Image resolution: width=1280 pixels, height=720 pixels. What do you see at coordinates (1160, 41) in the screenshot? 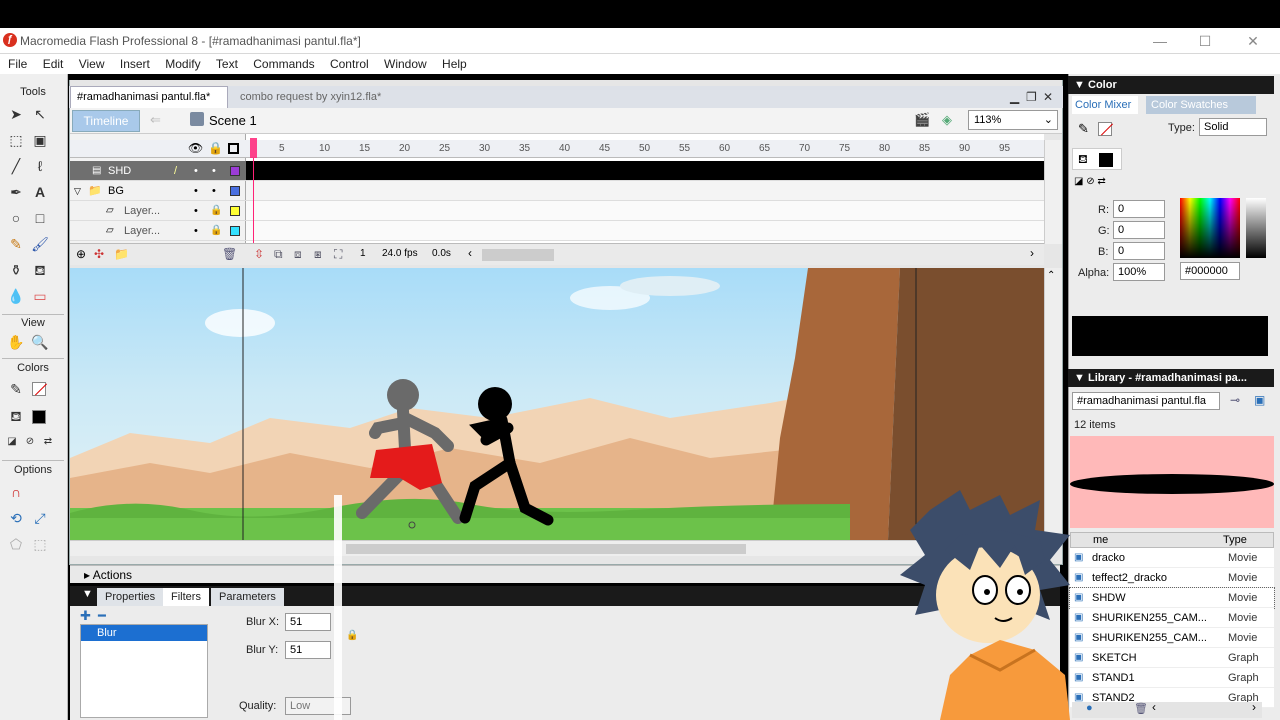
I see `minimize-icon: —` at bounding box center [1160, 41].